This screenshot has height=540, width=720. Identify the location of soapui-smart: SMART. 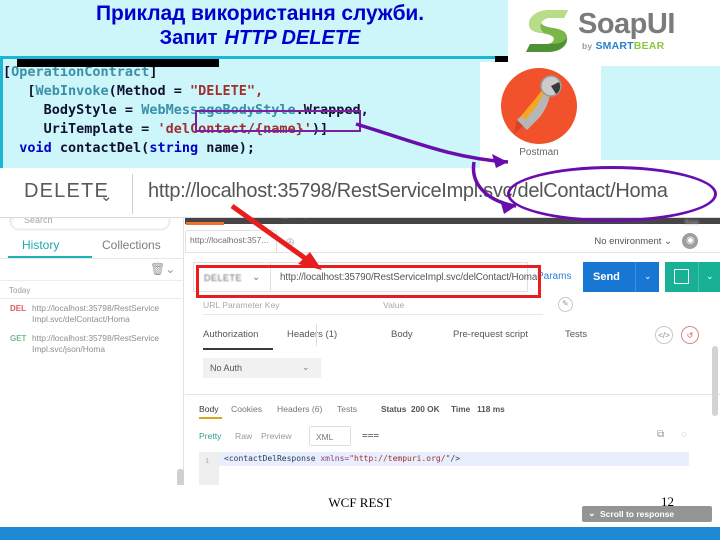
(614, 46).